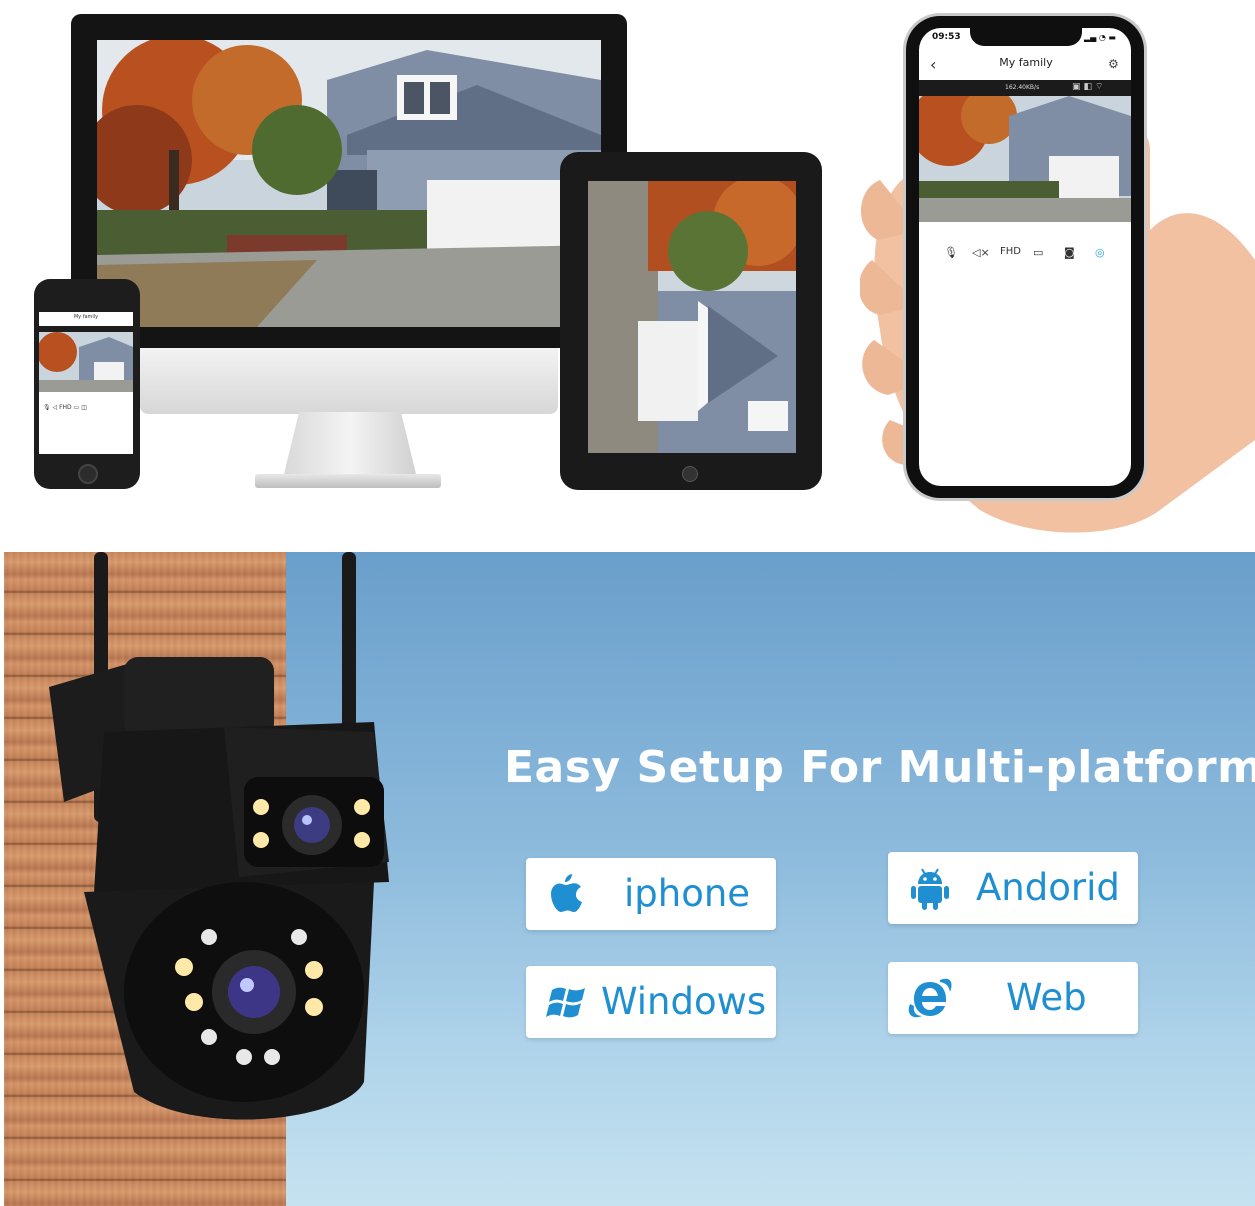 The image size is (1255, 1206). I want to click on windows-icon, so click(565, 1002).